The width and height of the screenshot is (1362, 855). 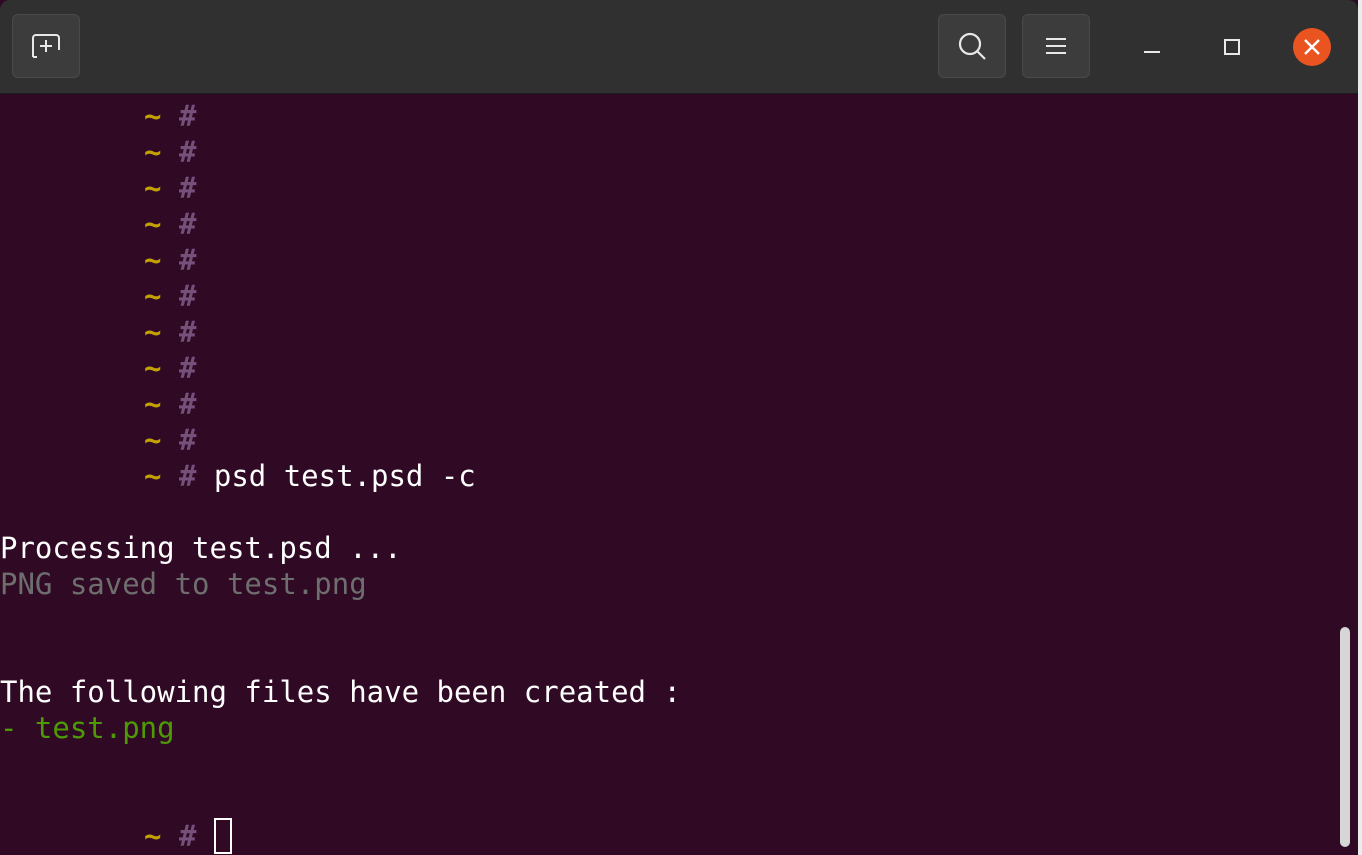 I want to click on maximize-button, so click(x=1232, y=47).